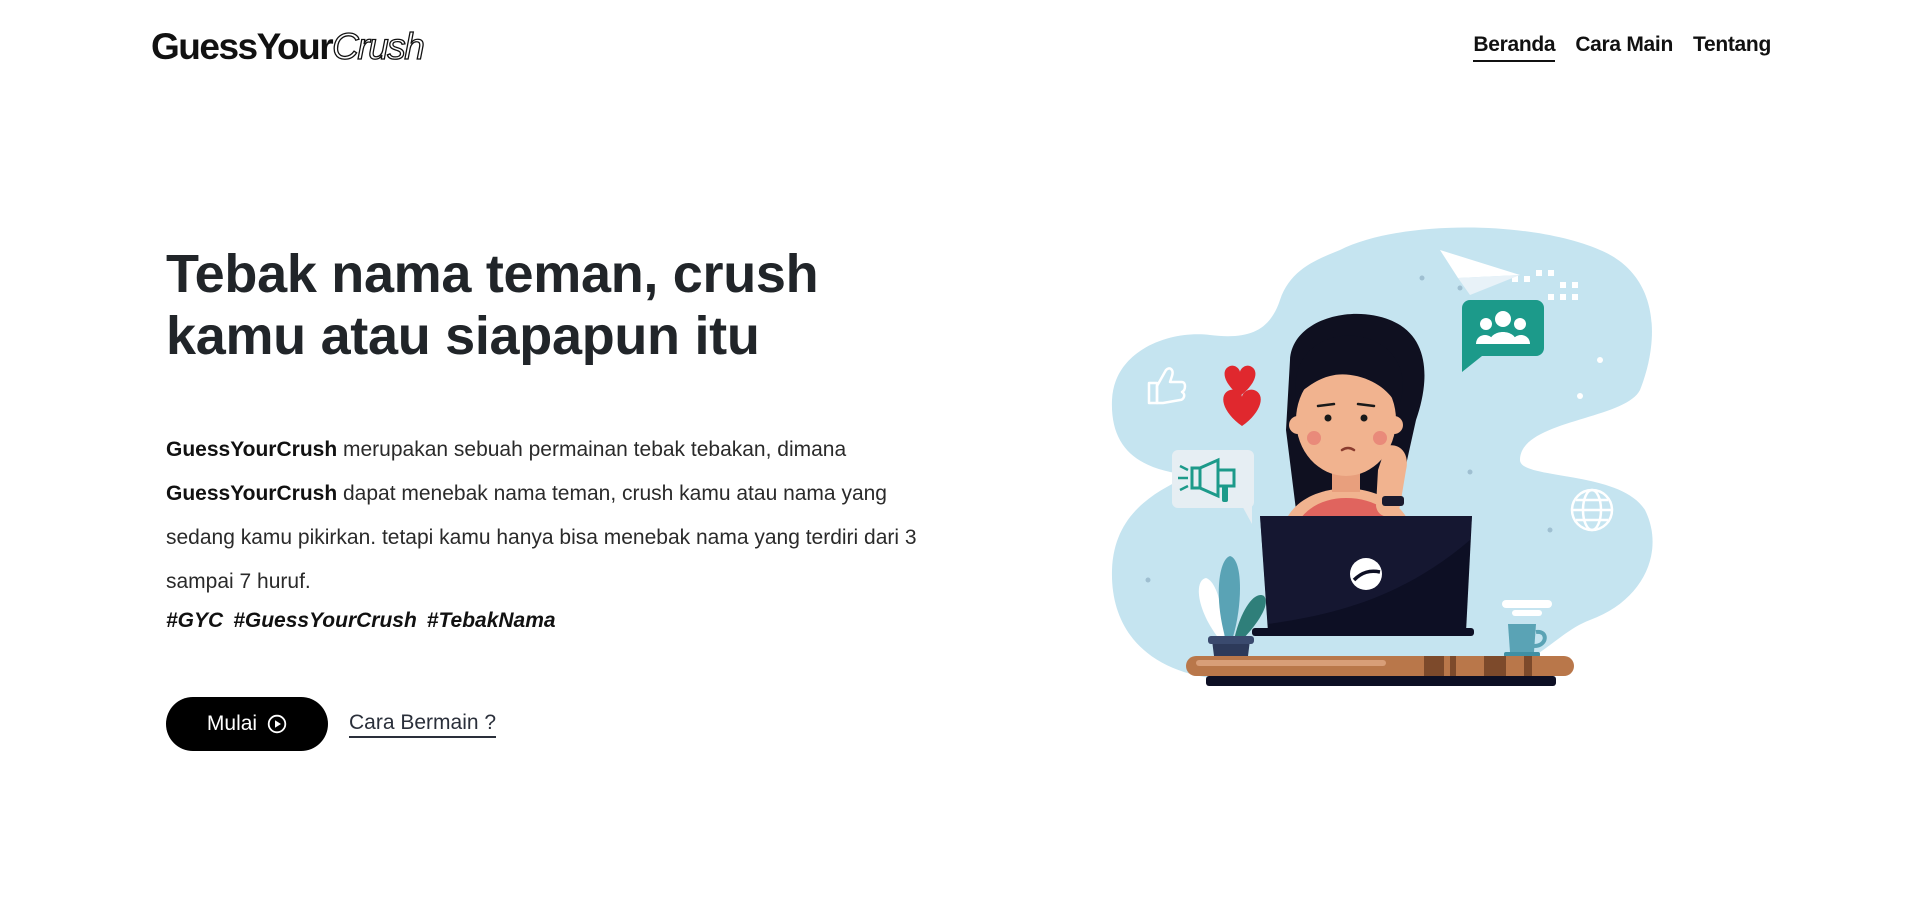  Describe the element at coordinates (1514, 46) in the screenshot. I see `nav-beranda: Beranda` at that location.